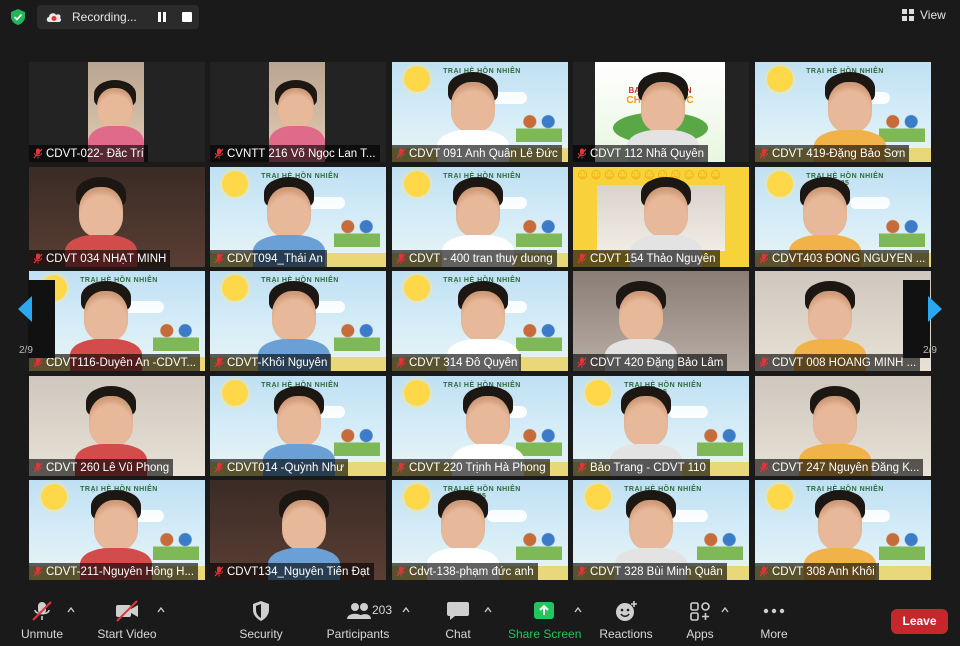 The height and width of the screenshot is (646, 960). Describe the element at coordinates (359, 611) in the screenshot. I see `participants-icon` at that location.